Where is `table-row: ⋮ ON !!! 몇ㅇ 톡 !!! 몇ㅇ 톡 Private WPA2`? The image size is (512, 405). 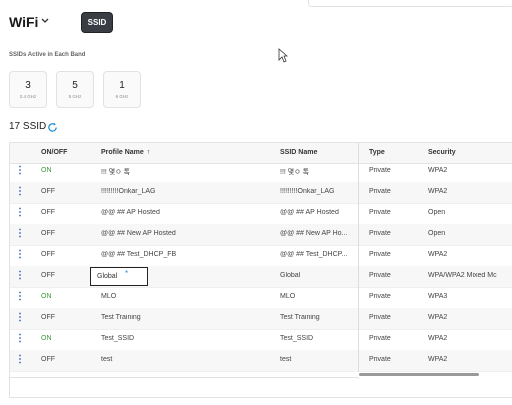
table-row: ⋮ ON !!! 몇ㅇ 톡 !!! 몇ㅇ 톡 Private WPA2 is located at coordinates (261, 172).